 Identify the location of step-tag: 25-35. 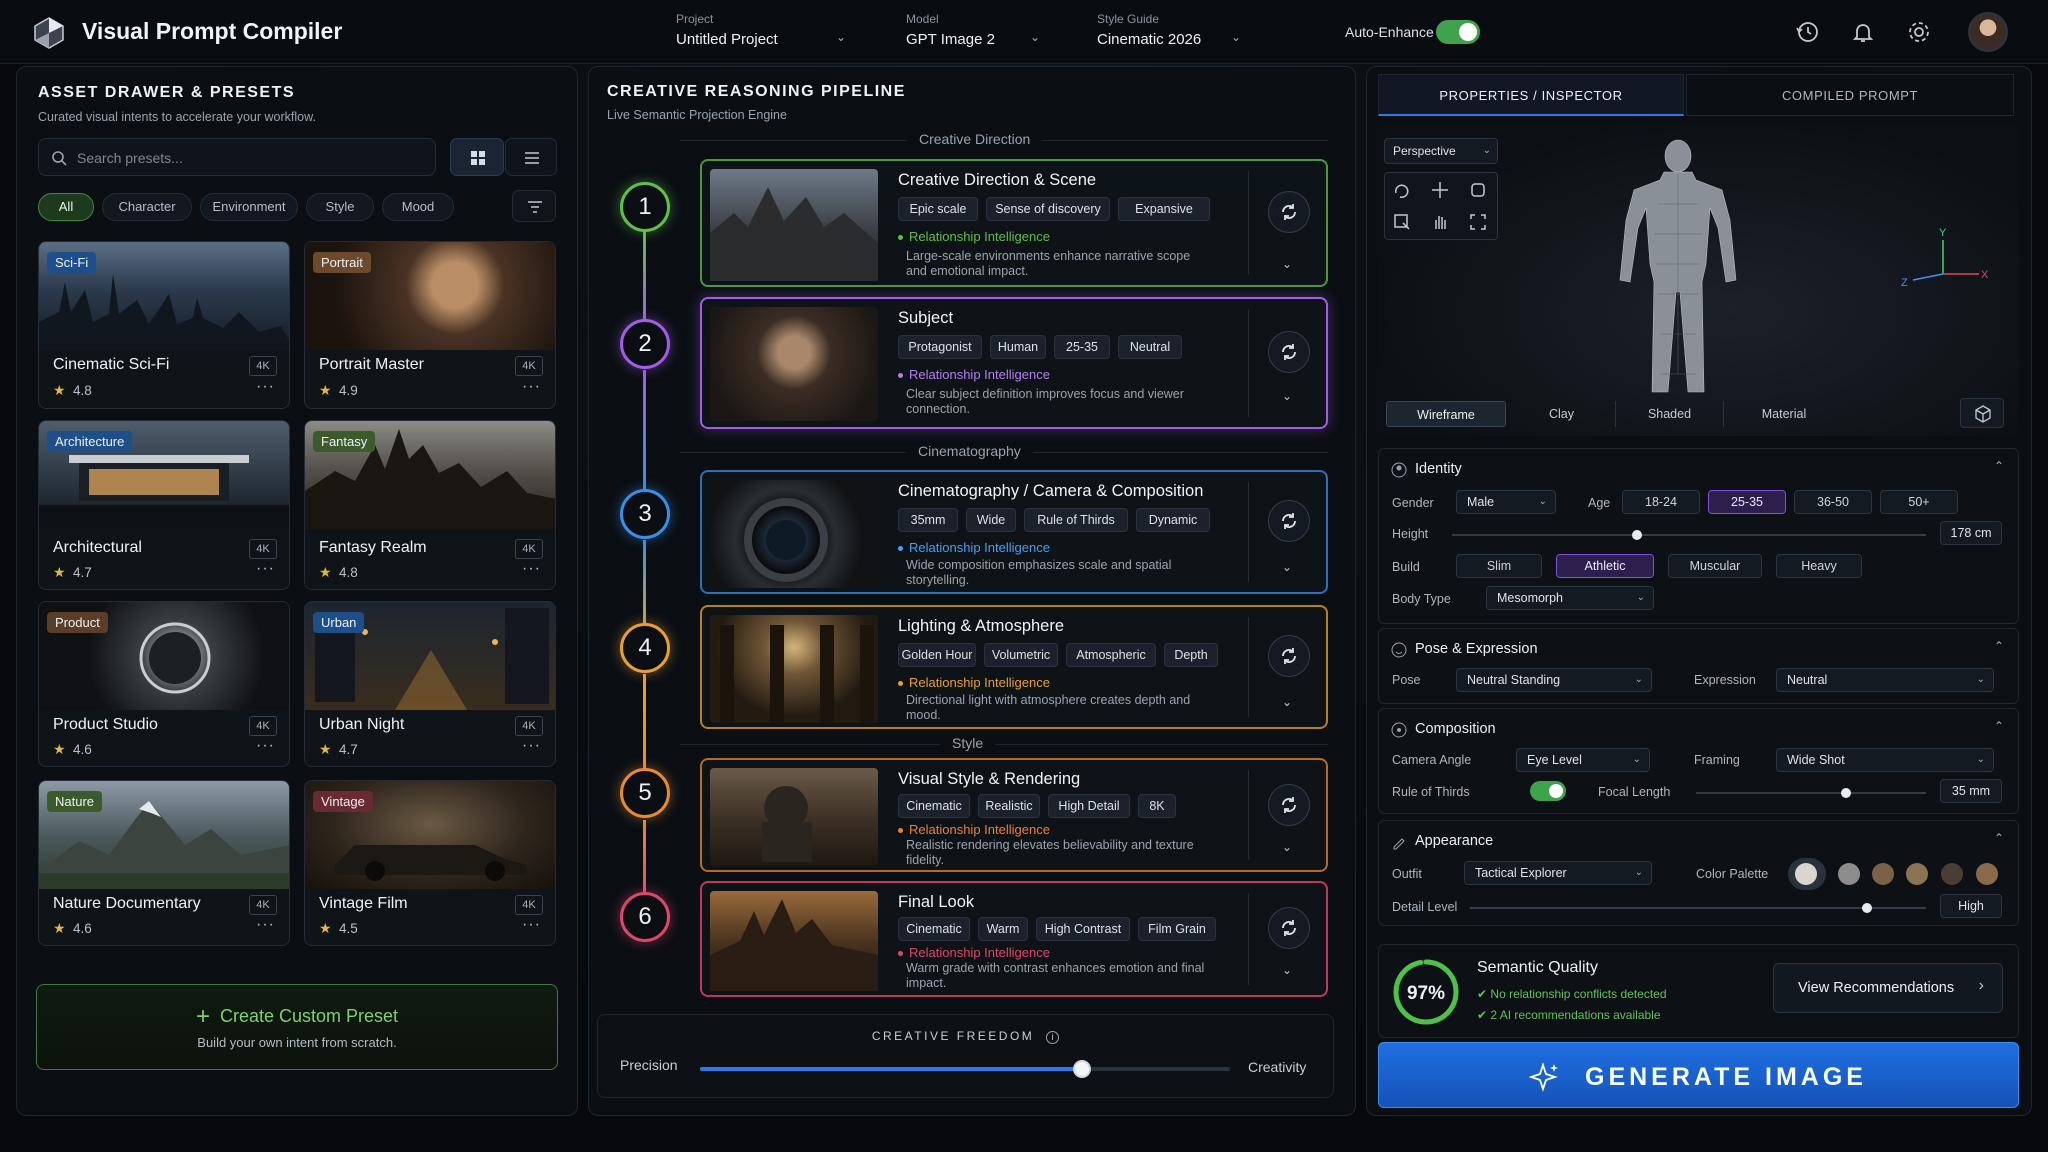
(1082, 347).